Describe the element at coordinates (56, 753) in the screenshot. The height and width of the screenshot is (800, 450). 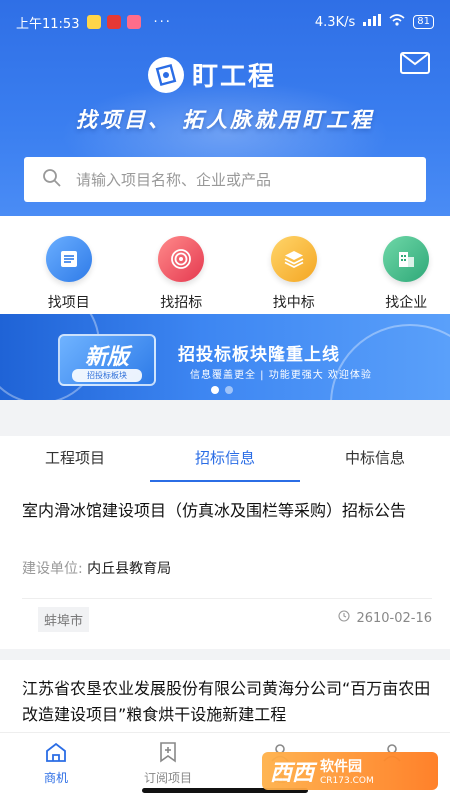
I see `home-icon` at that location.